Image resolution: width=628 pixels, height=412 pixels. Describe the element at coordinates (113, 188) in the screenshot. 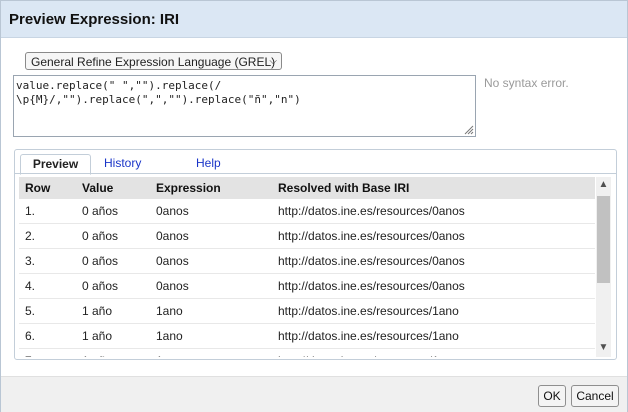

I see `column-header-value: Value` at that location.